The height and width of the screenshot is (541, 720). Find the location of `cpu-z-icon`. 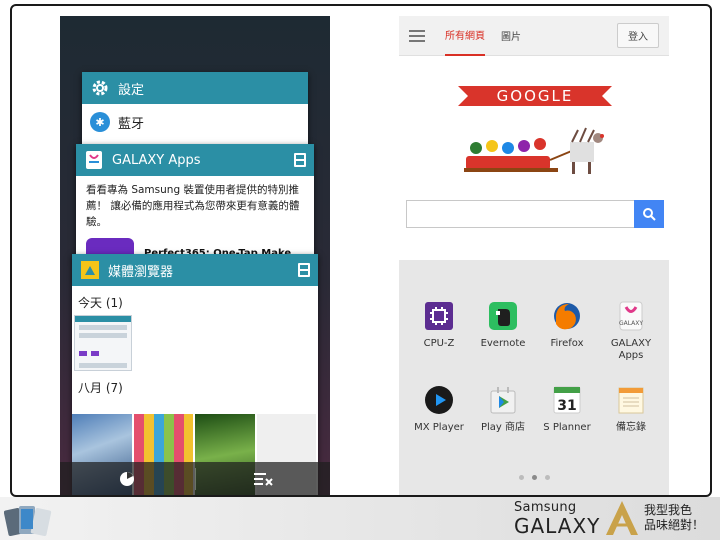

cpu-z-icon is located at coordinates (439, 316).